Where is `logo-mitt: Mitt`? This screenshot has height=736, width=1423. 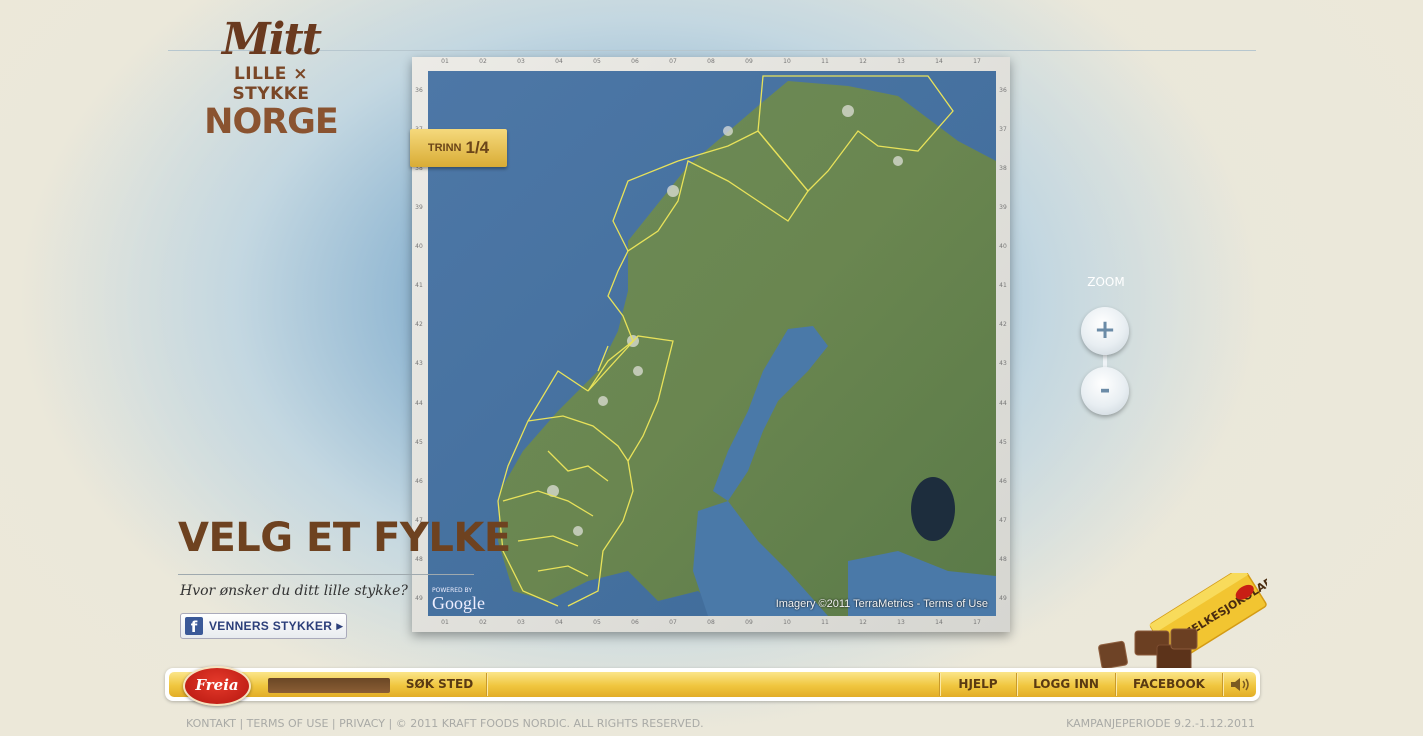
logo-mitt: Mitt is located at coordinates (271, 39).